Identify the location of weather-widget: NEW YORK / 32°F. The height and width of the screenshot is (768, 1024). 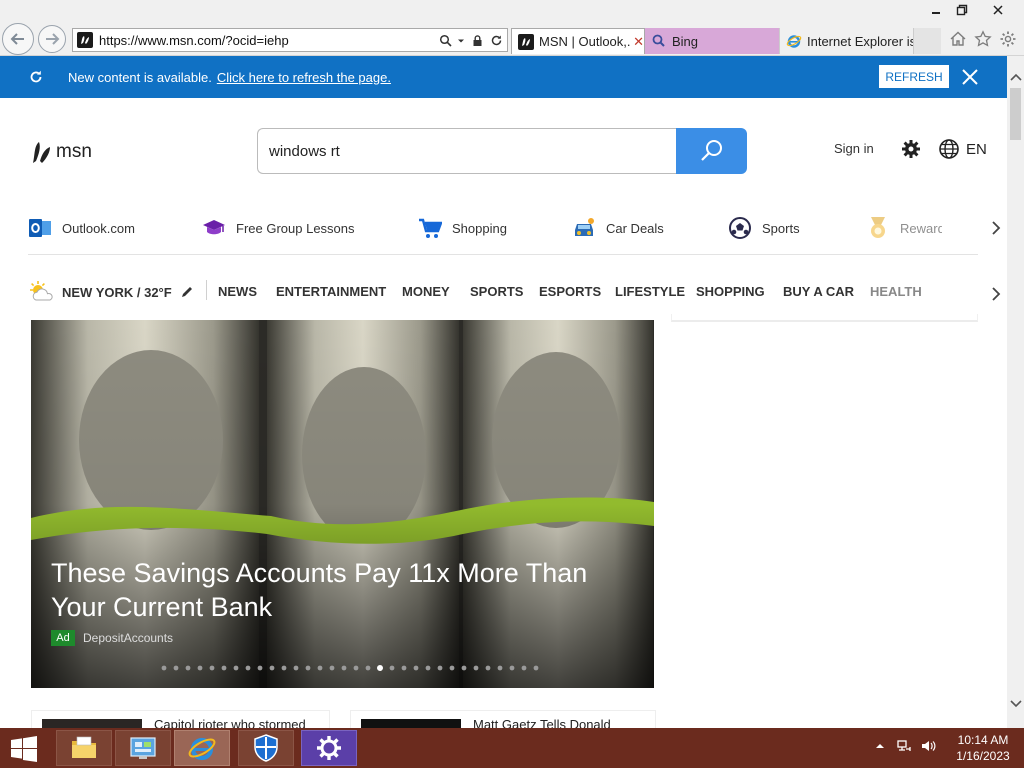
(111, 292).